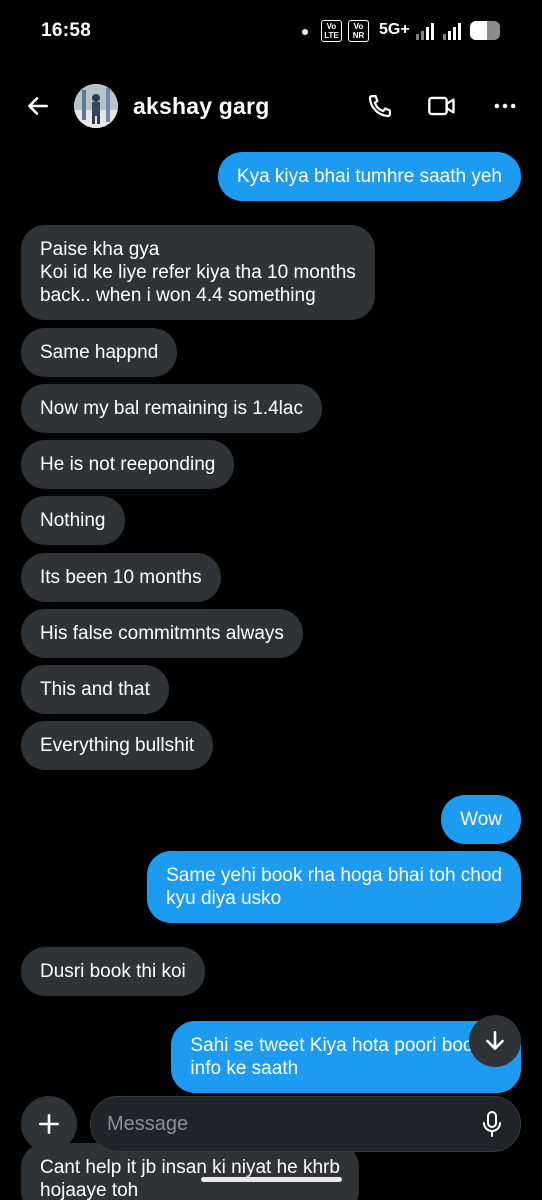 This screenshot has height=1200, width=542. Describe the element at coordinates (478, 30) in the screenshot. I see `battery-level` at that location.